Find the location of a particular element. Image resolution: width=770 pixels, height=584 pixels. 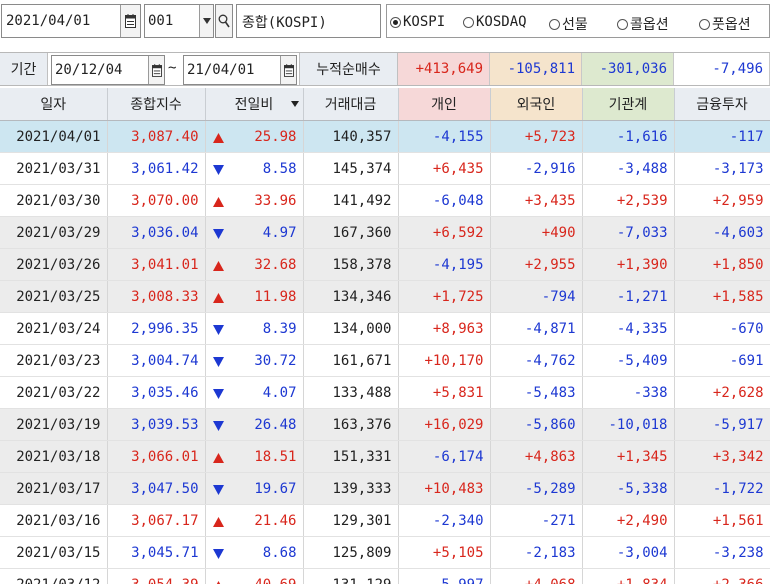

cell-date: 2021/03/29 is located at coordinates (54, 232).